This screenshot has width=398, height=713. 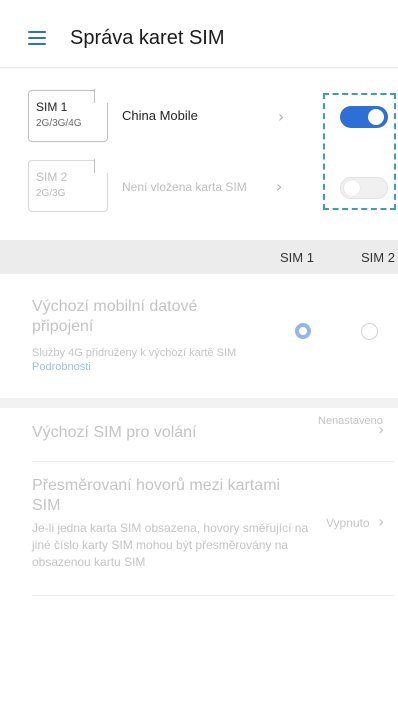 I want to click on page-title: Správa karet SIM, so click(x=147, y=38).